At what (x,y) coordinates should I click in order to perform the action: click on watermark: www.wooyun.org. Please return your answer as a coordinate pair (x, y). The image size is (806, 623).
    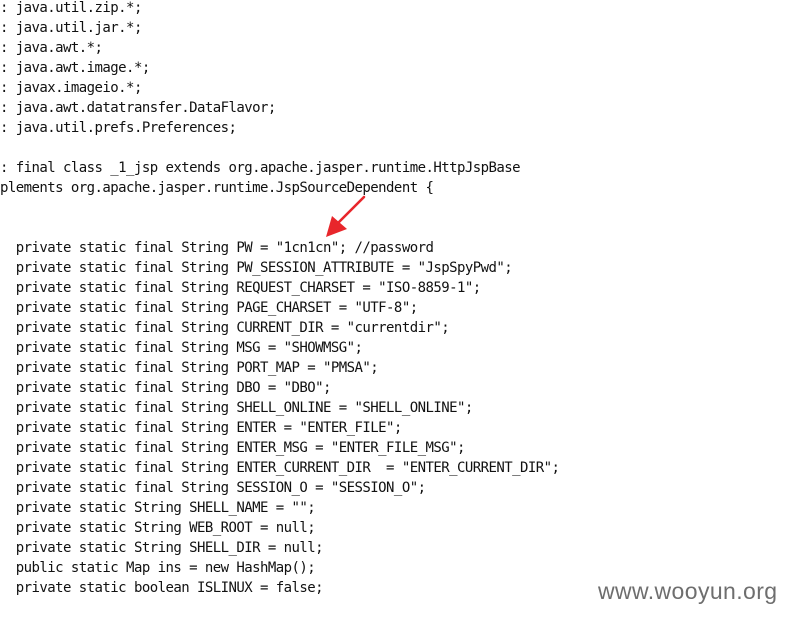
    Looking at the image, I should click on (688, 591).